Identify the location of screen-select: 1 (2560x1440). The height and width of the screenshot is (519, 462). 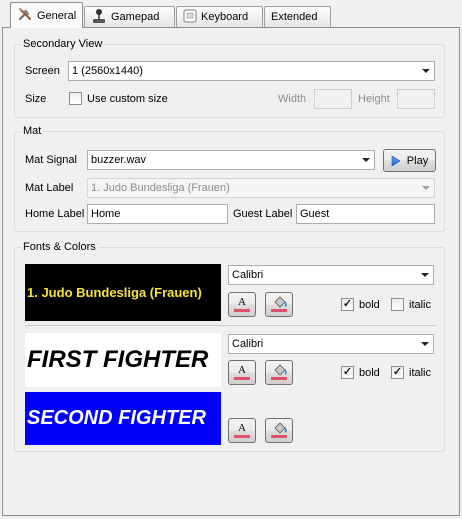
(251, 71).